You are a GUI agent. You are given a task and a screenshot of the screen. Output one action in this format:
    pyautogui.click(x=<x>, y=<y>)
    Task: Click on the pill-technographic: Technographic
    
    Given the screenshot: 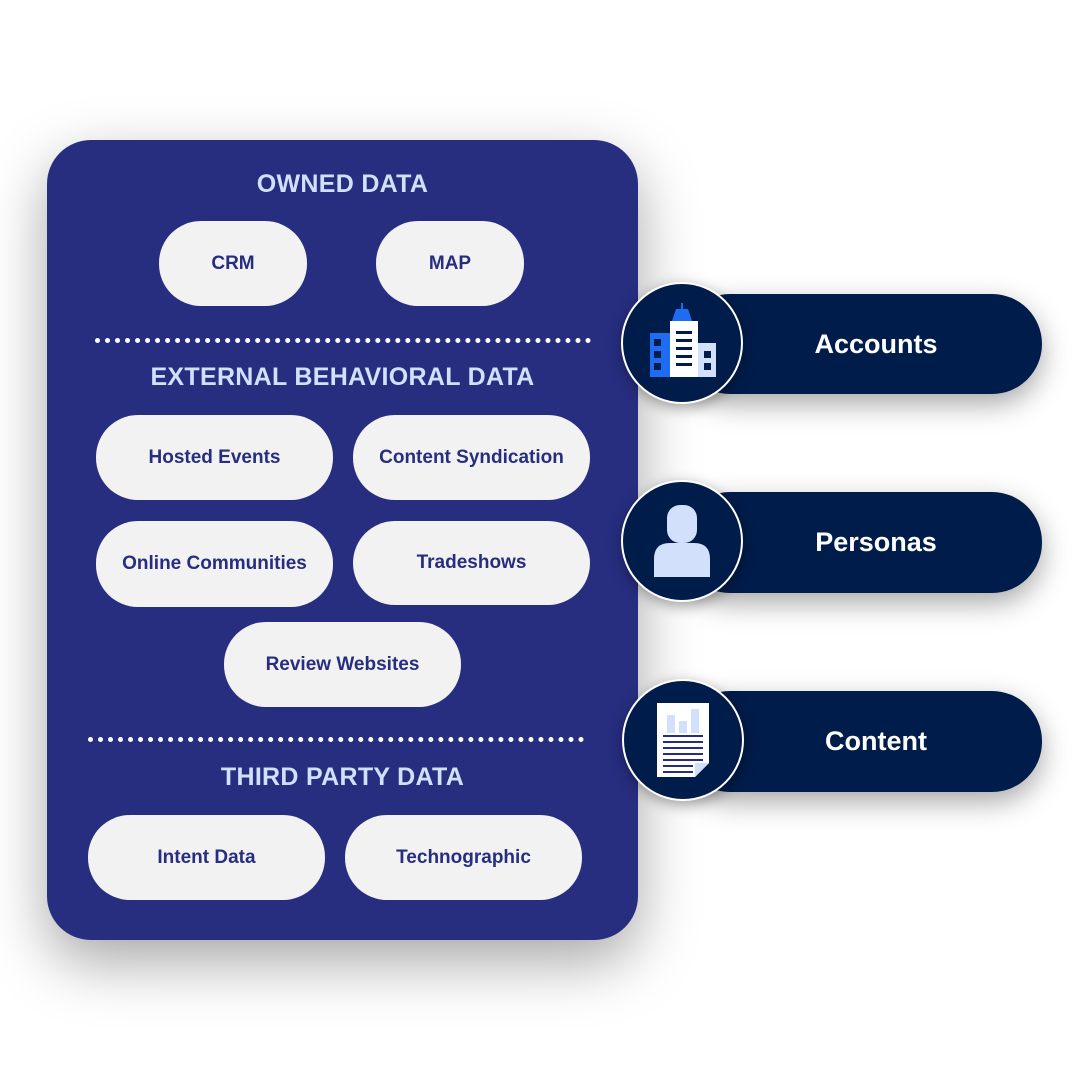 What is the action you would take?
    pyautogui.click(x=463, y=857)
    